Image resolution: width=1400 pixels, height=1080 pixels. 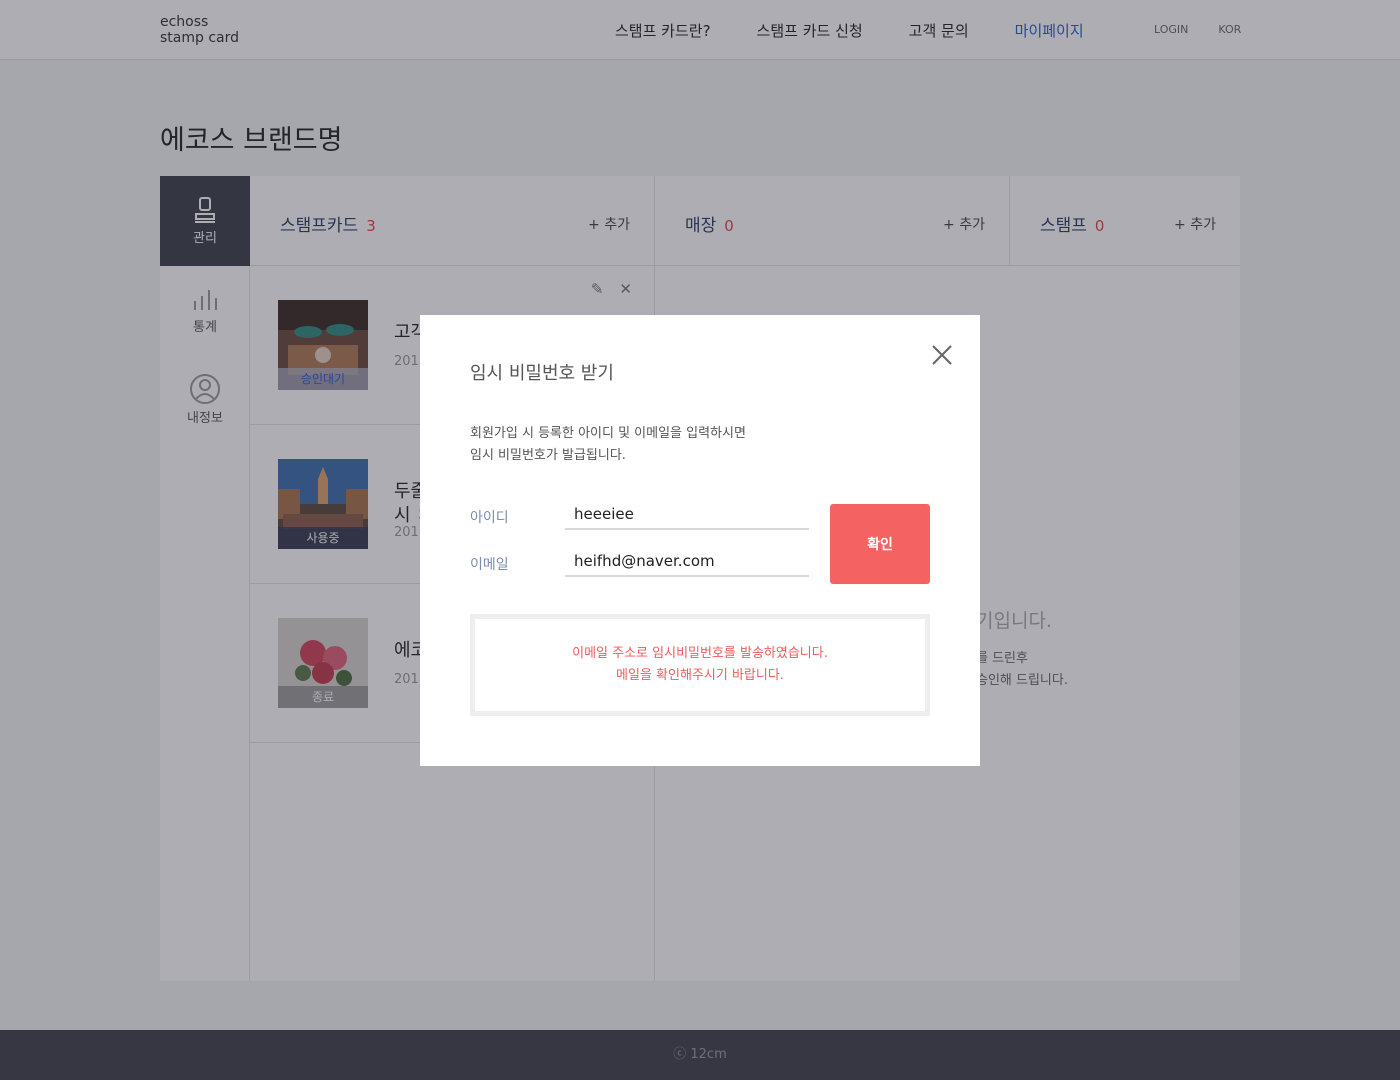 I want to click on confirm-button: 확인, so click(x=880, y=544).